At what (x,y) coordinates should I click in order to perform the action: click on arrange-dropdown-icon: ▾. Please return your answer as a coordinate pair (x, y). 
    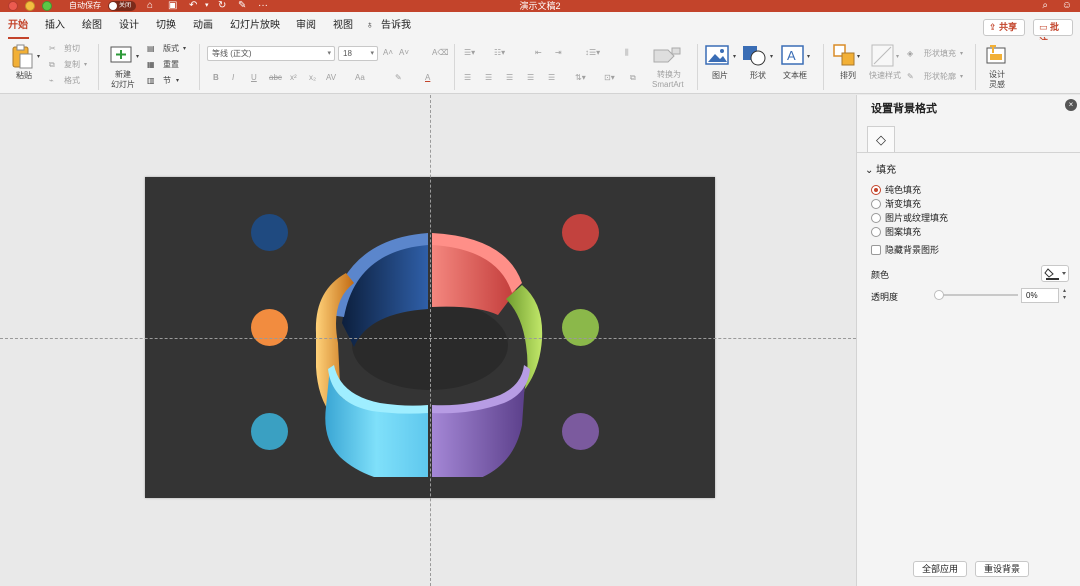
    Looking at the image, I should click on (858, 57).